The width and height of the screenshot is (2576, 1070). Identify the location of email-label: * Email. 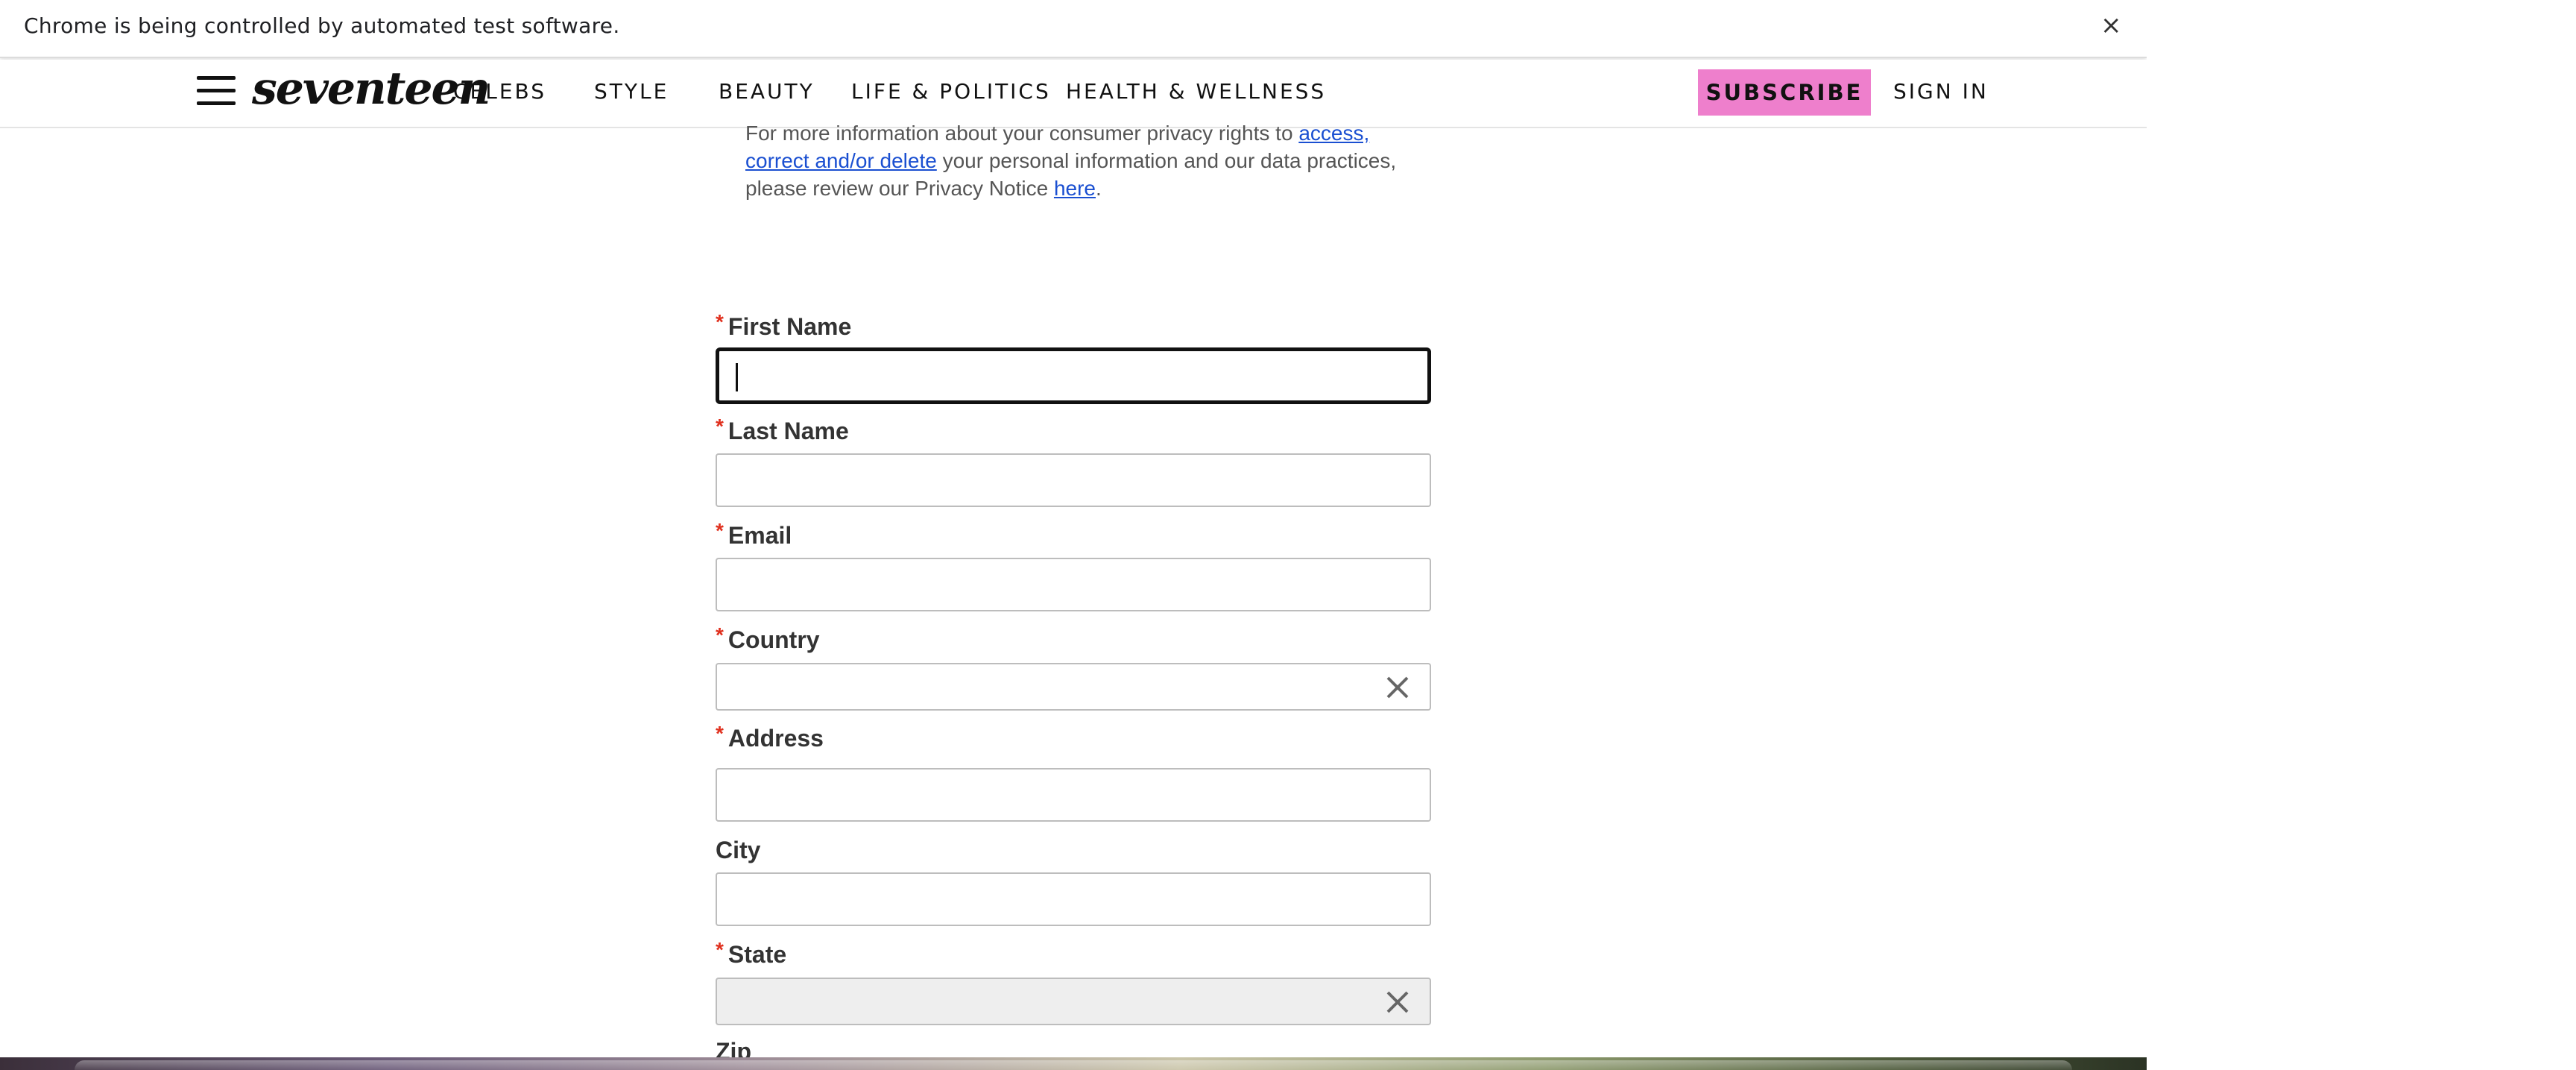
(754, 534).